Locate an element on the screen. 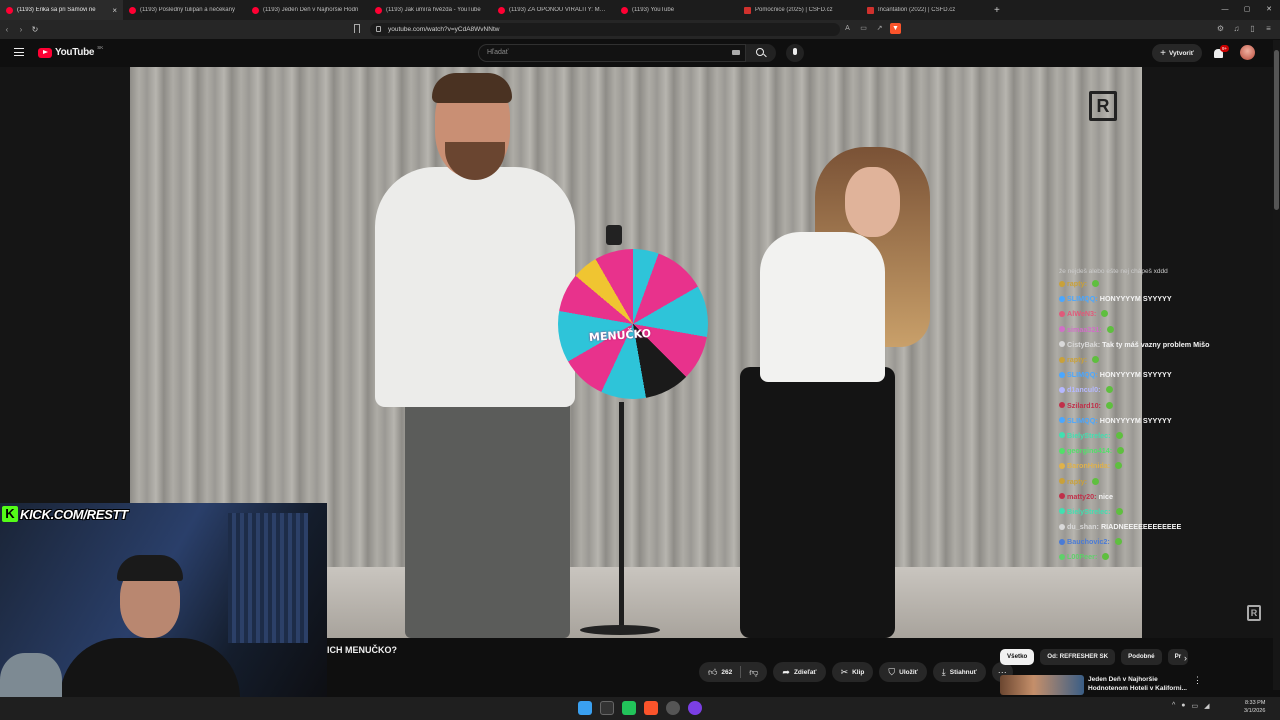 Image resolution: width=1280 pixels, height=720 pixels. minimize-button: — is located at coordinates (1225, 10).